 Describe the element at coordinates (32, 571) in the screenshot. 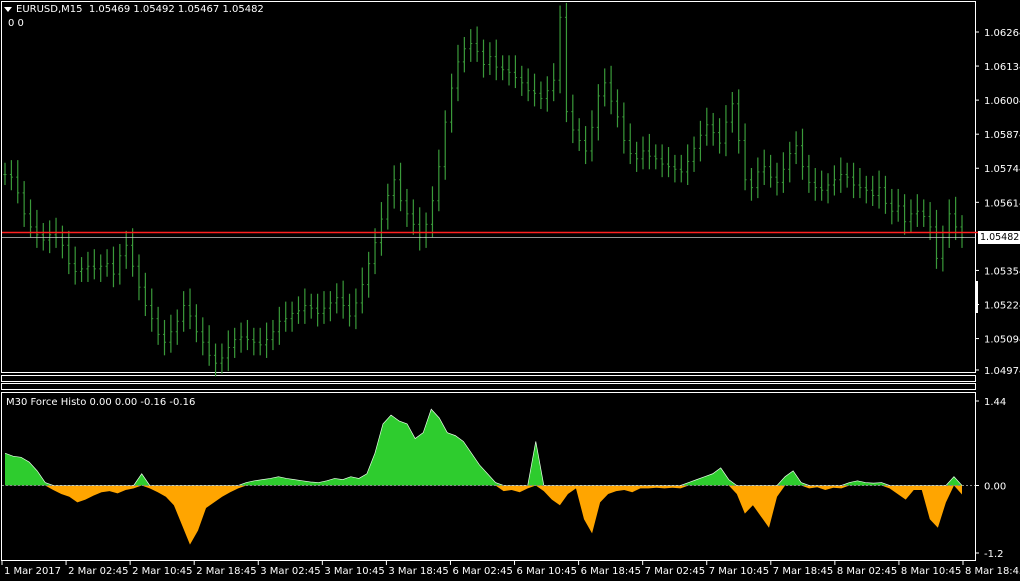

I see `time-tick-label: 1 Mar 2017` at that location.